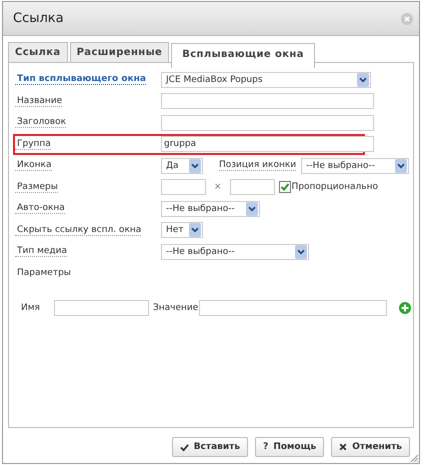  Describe the element at coordinates (210, 447) in the screenshot. I see `dialog-button: Вставить` at that location.